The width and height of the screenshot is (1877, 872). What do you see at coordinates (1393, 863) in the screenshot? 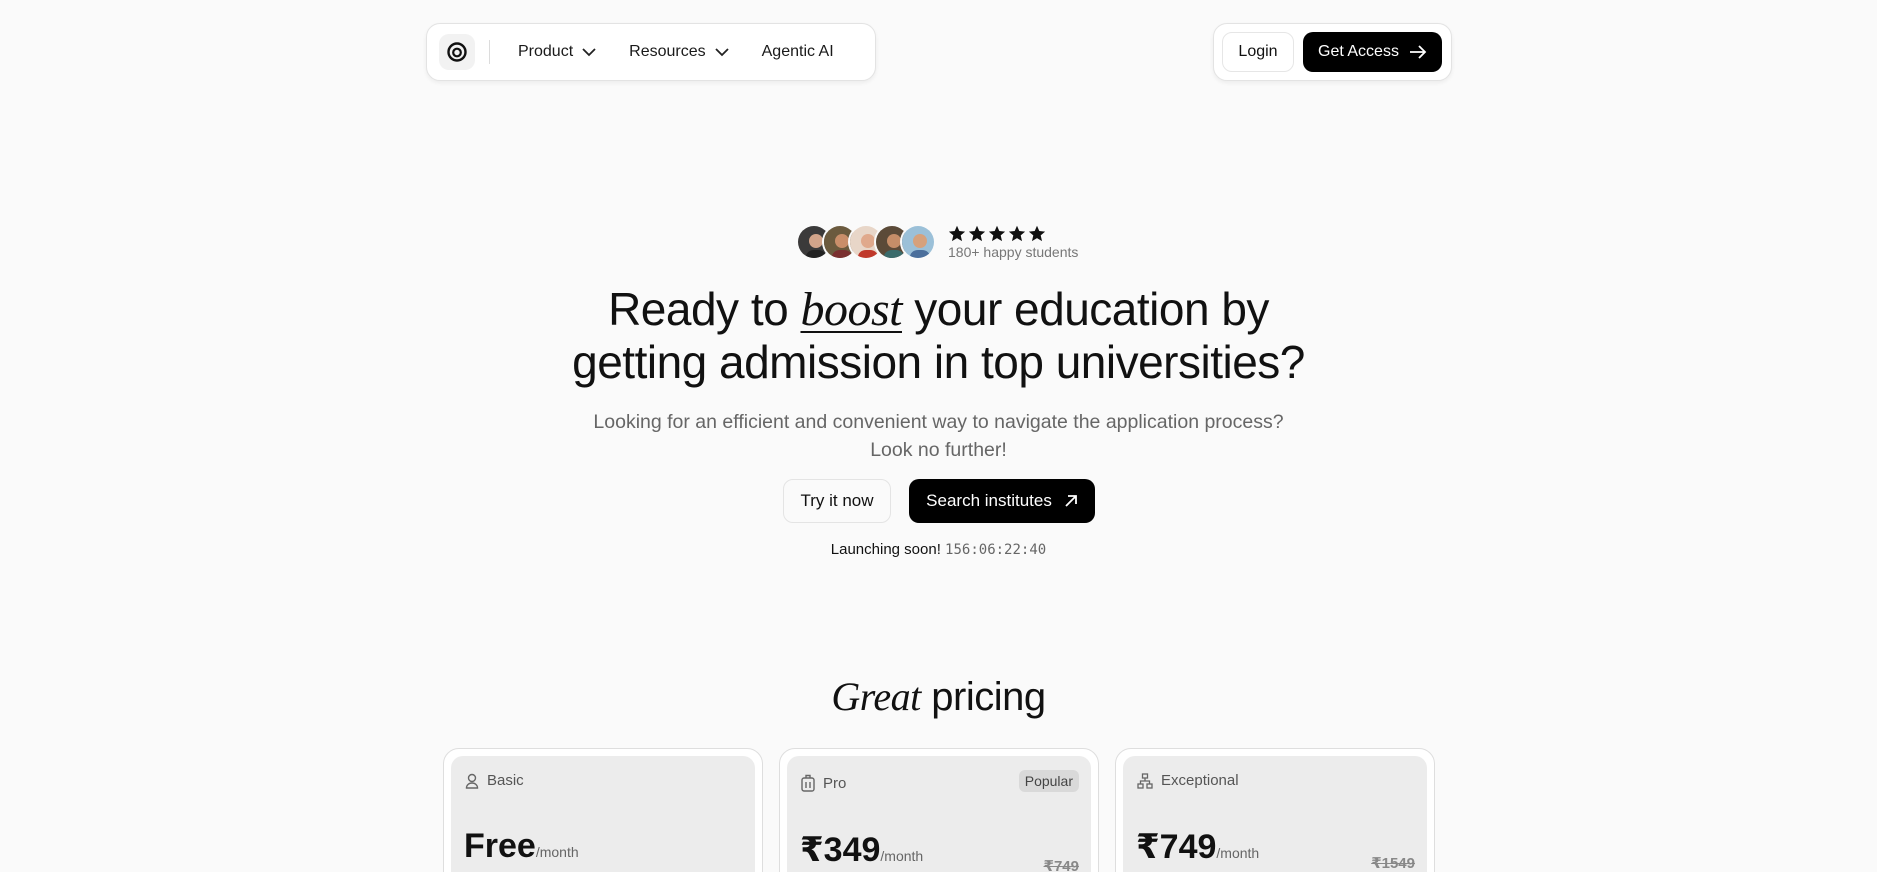
I see `original-price: ₹1549` at bounding box center [1393, 863].